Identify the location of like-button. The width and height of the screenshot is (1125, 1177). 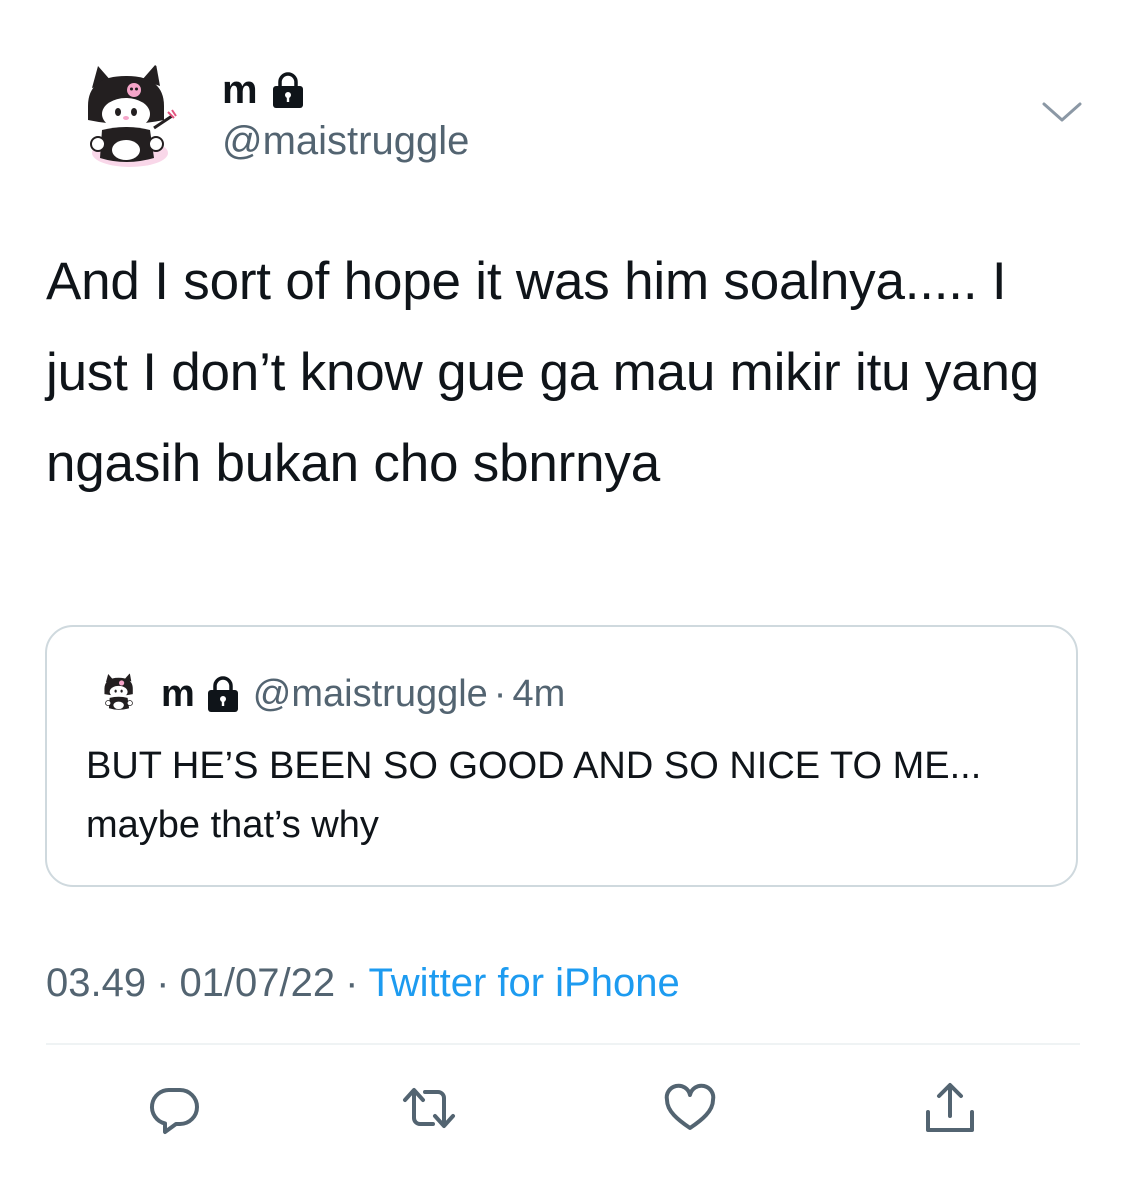
(690, 1108).